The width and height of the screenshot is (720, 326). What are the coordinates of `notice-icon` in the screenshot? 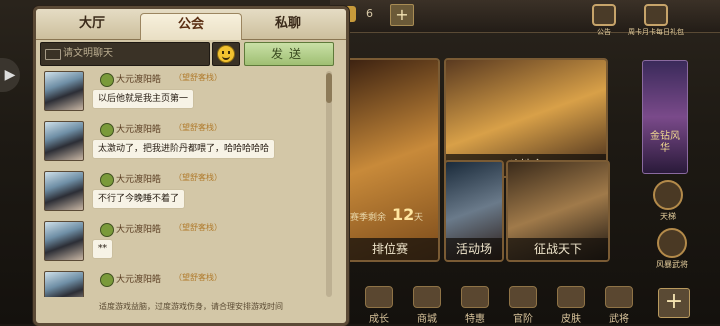 It's located at (604, 15).